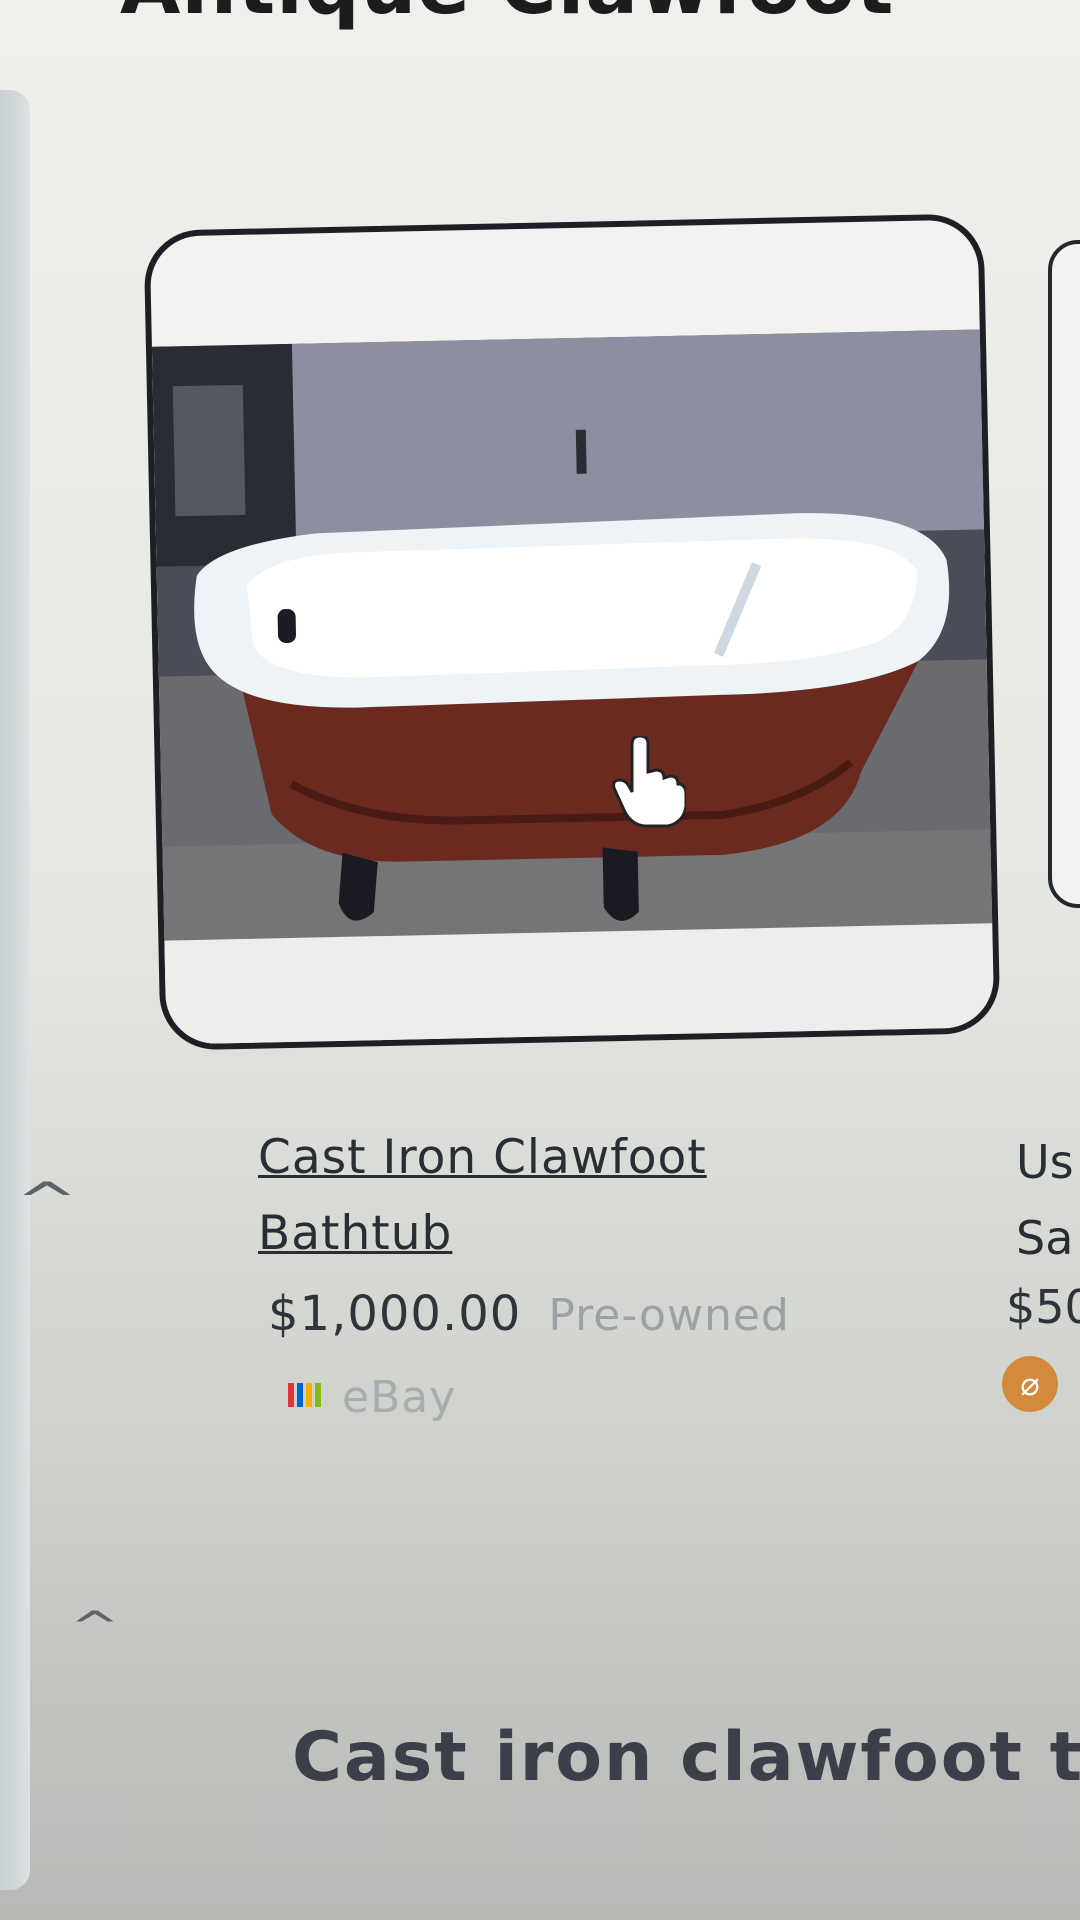 Image resolution: width=1080 pixels, height=1920 pixels. I want to click on section-heading: Antique Clawfoot, so click(507, 16).